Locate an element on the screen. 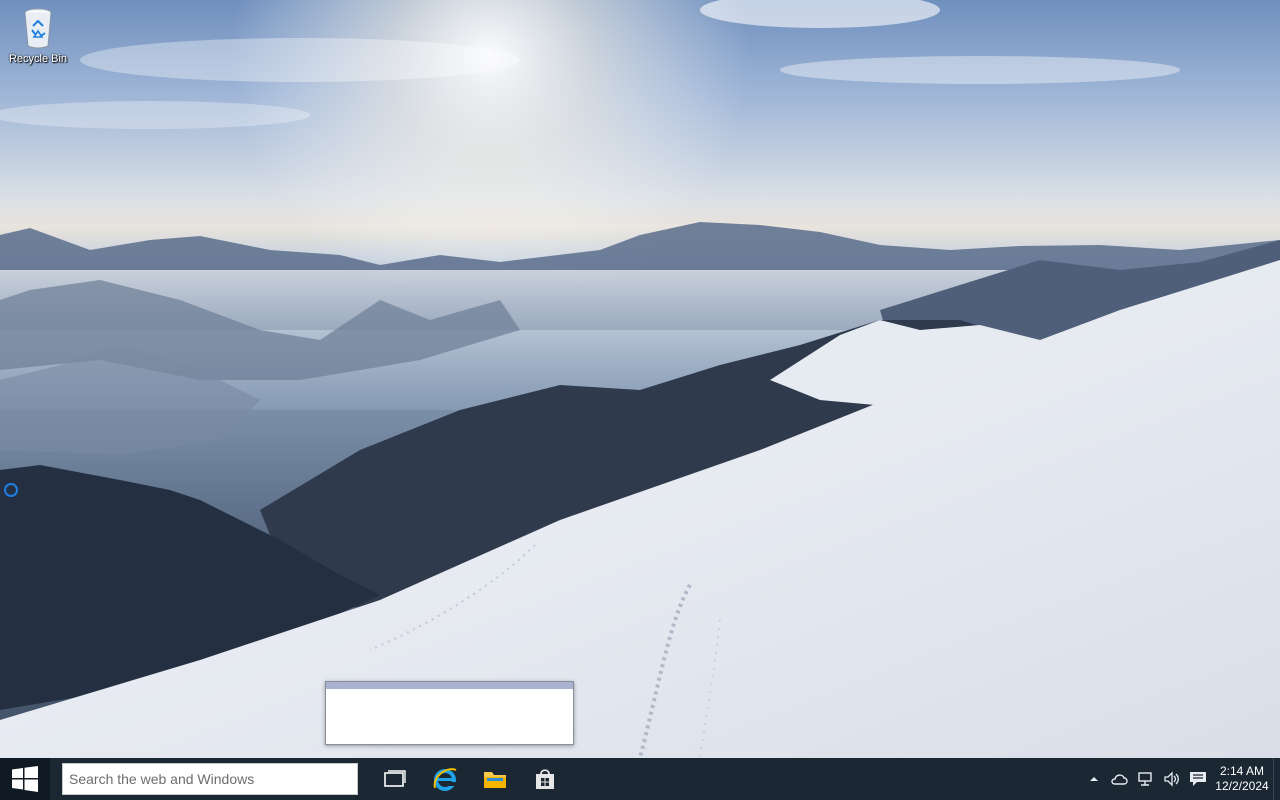  volume-icon is located at coordinates (1171, 779).